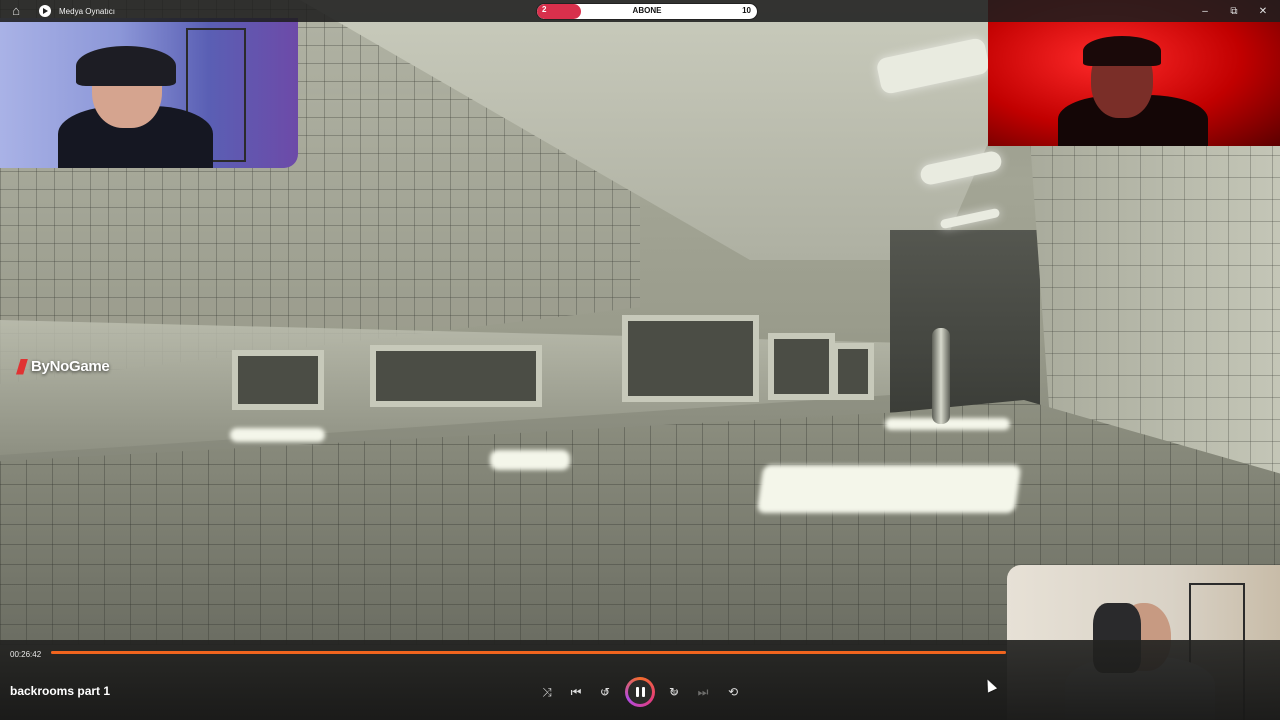 The height and width of the screenshot is (720, 1280). Describe the element at coordinates (1263, 11) in the screenshot. I see `close-button: ✕` at that location.